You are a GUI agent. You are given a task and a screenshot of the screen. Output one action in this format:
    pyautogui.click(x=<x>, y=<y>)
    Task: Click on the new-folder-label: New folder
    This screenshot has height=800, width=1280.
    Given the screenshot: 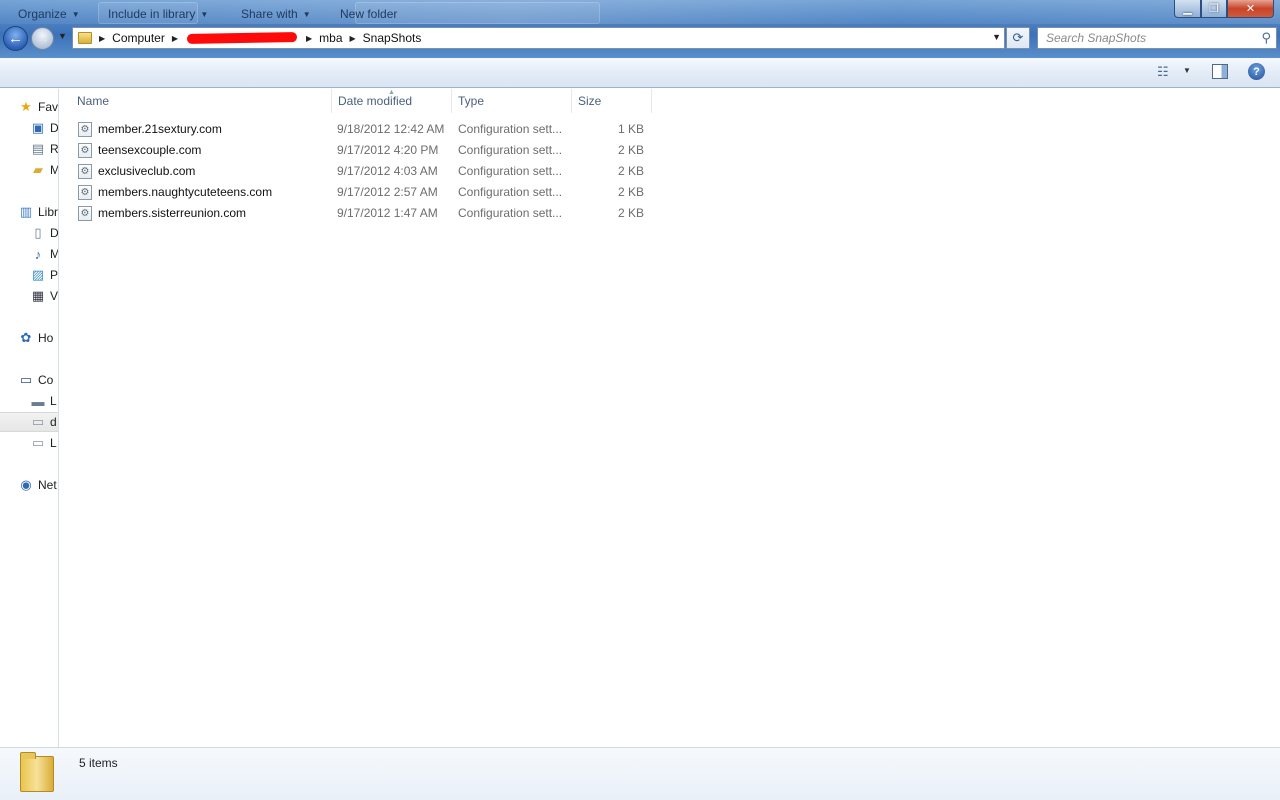 What is the action you would take?
    pyautogui.click(x=369, y=14)
    